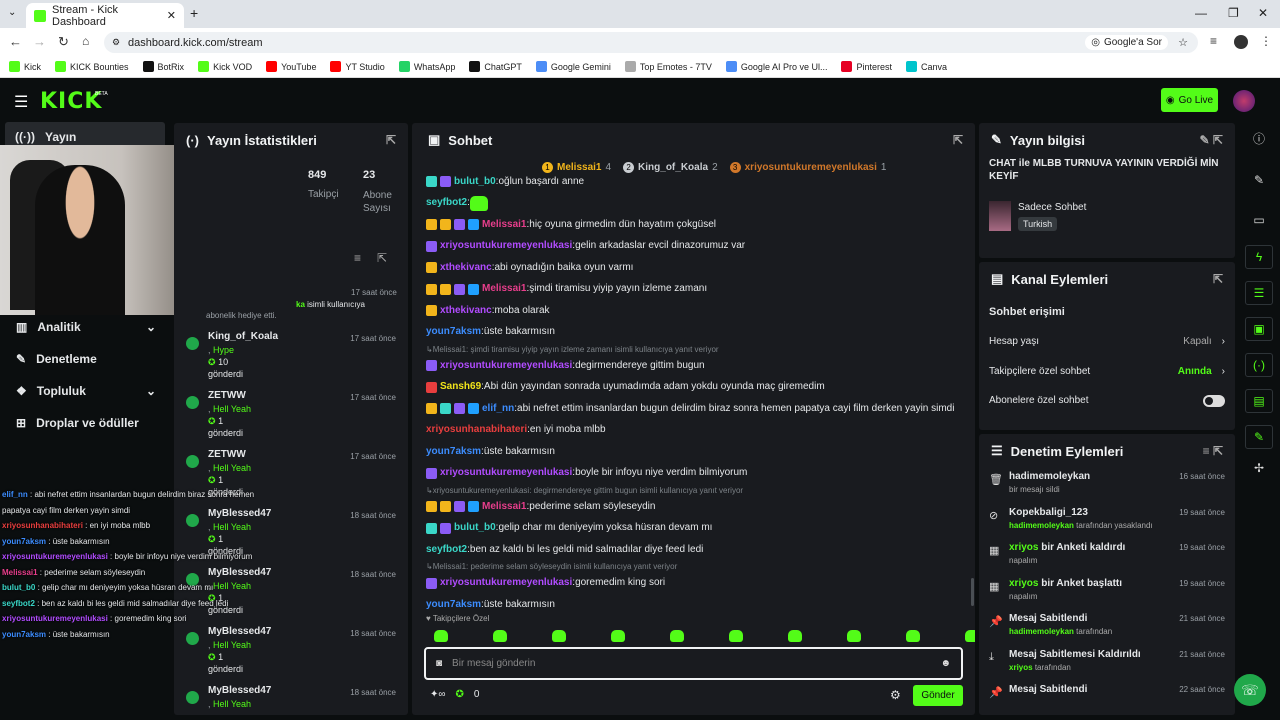 The height and width of the screenshot is (720, 1280). I want to click on profile-avatar, so click(1241, 42).